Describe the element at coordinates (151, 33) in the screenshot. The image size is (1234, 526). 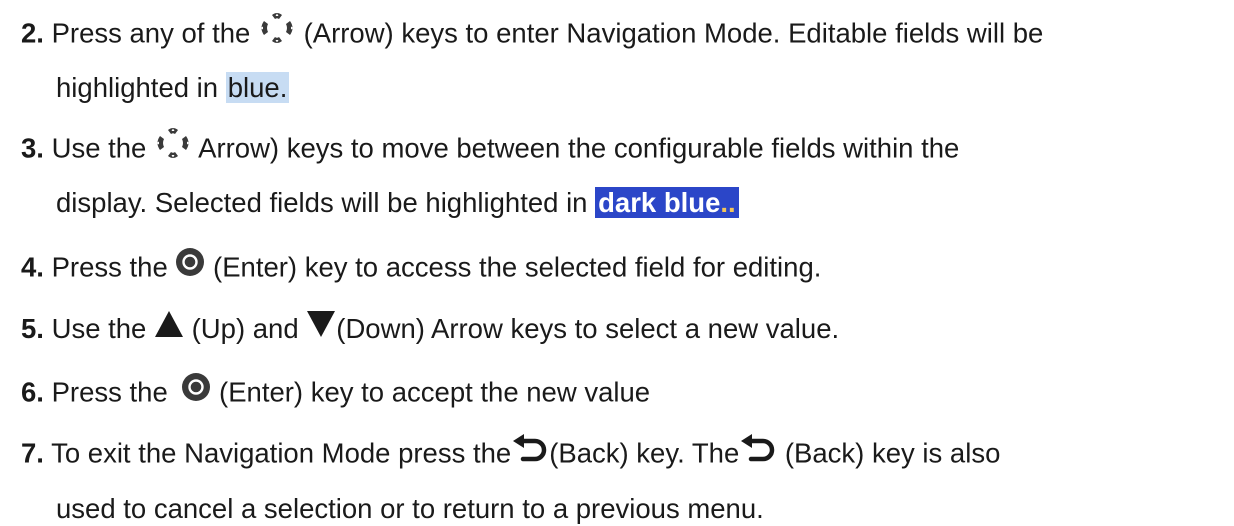
I see `step-text: Press any of the` at that location.